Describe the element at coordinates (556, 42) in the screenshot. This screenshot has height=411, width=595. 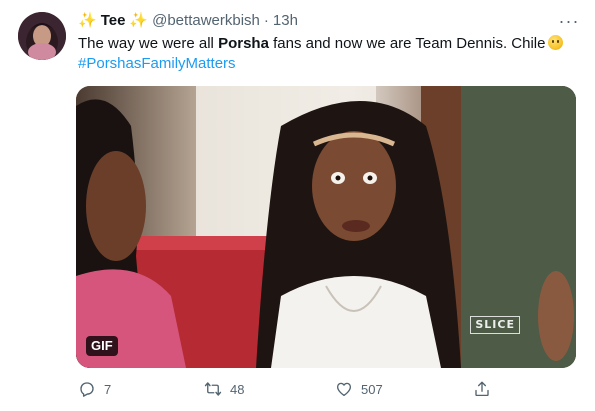
I see `worried-face-emoji-icon` at that location.